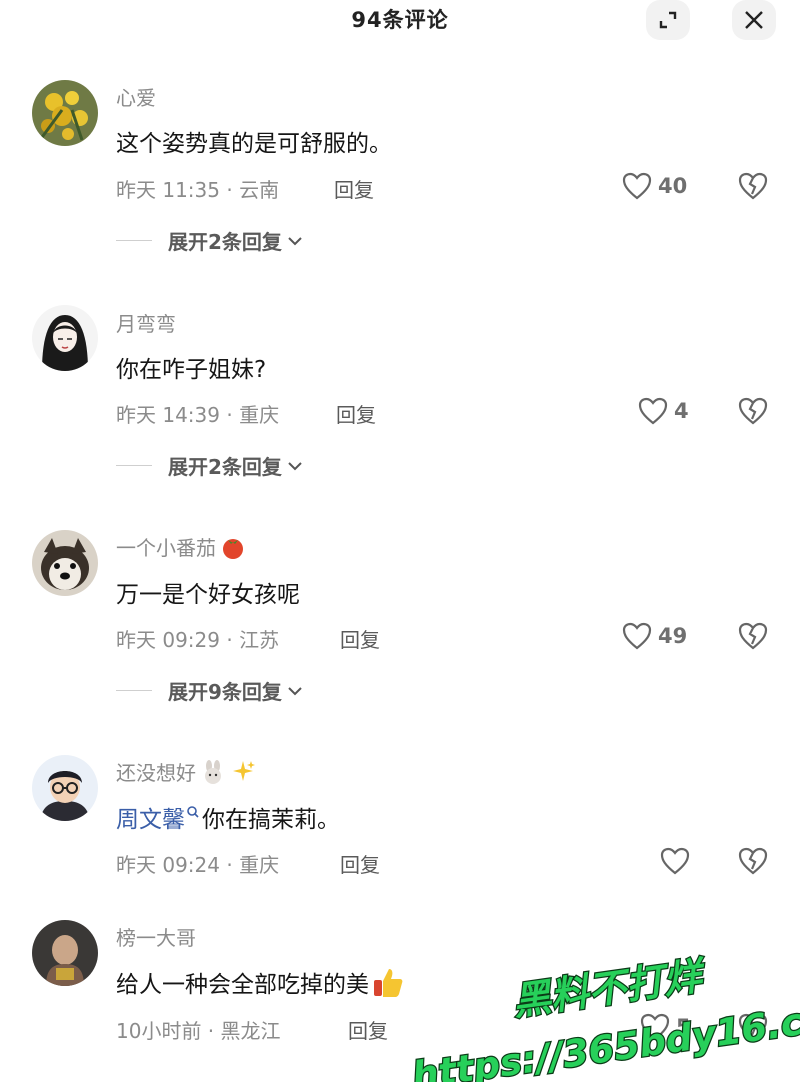 This screenshot has height=1082, width=800. I want to click on comment-text-body: 你在搞茉莉。, so click(271, 820).